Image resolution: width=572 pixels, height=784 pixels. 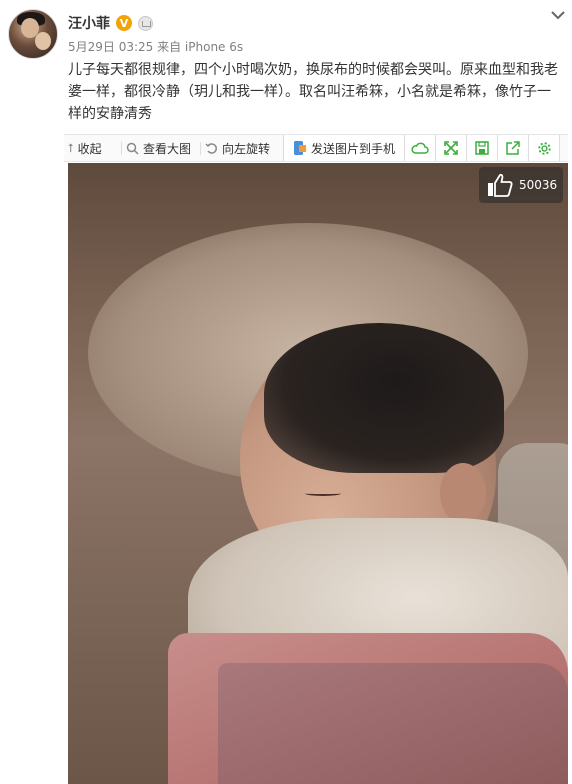 I want to click on photo-pink-wrap-inner, so click(x=393, y=723).